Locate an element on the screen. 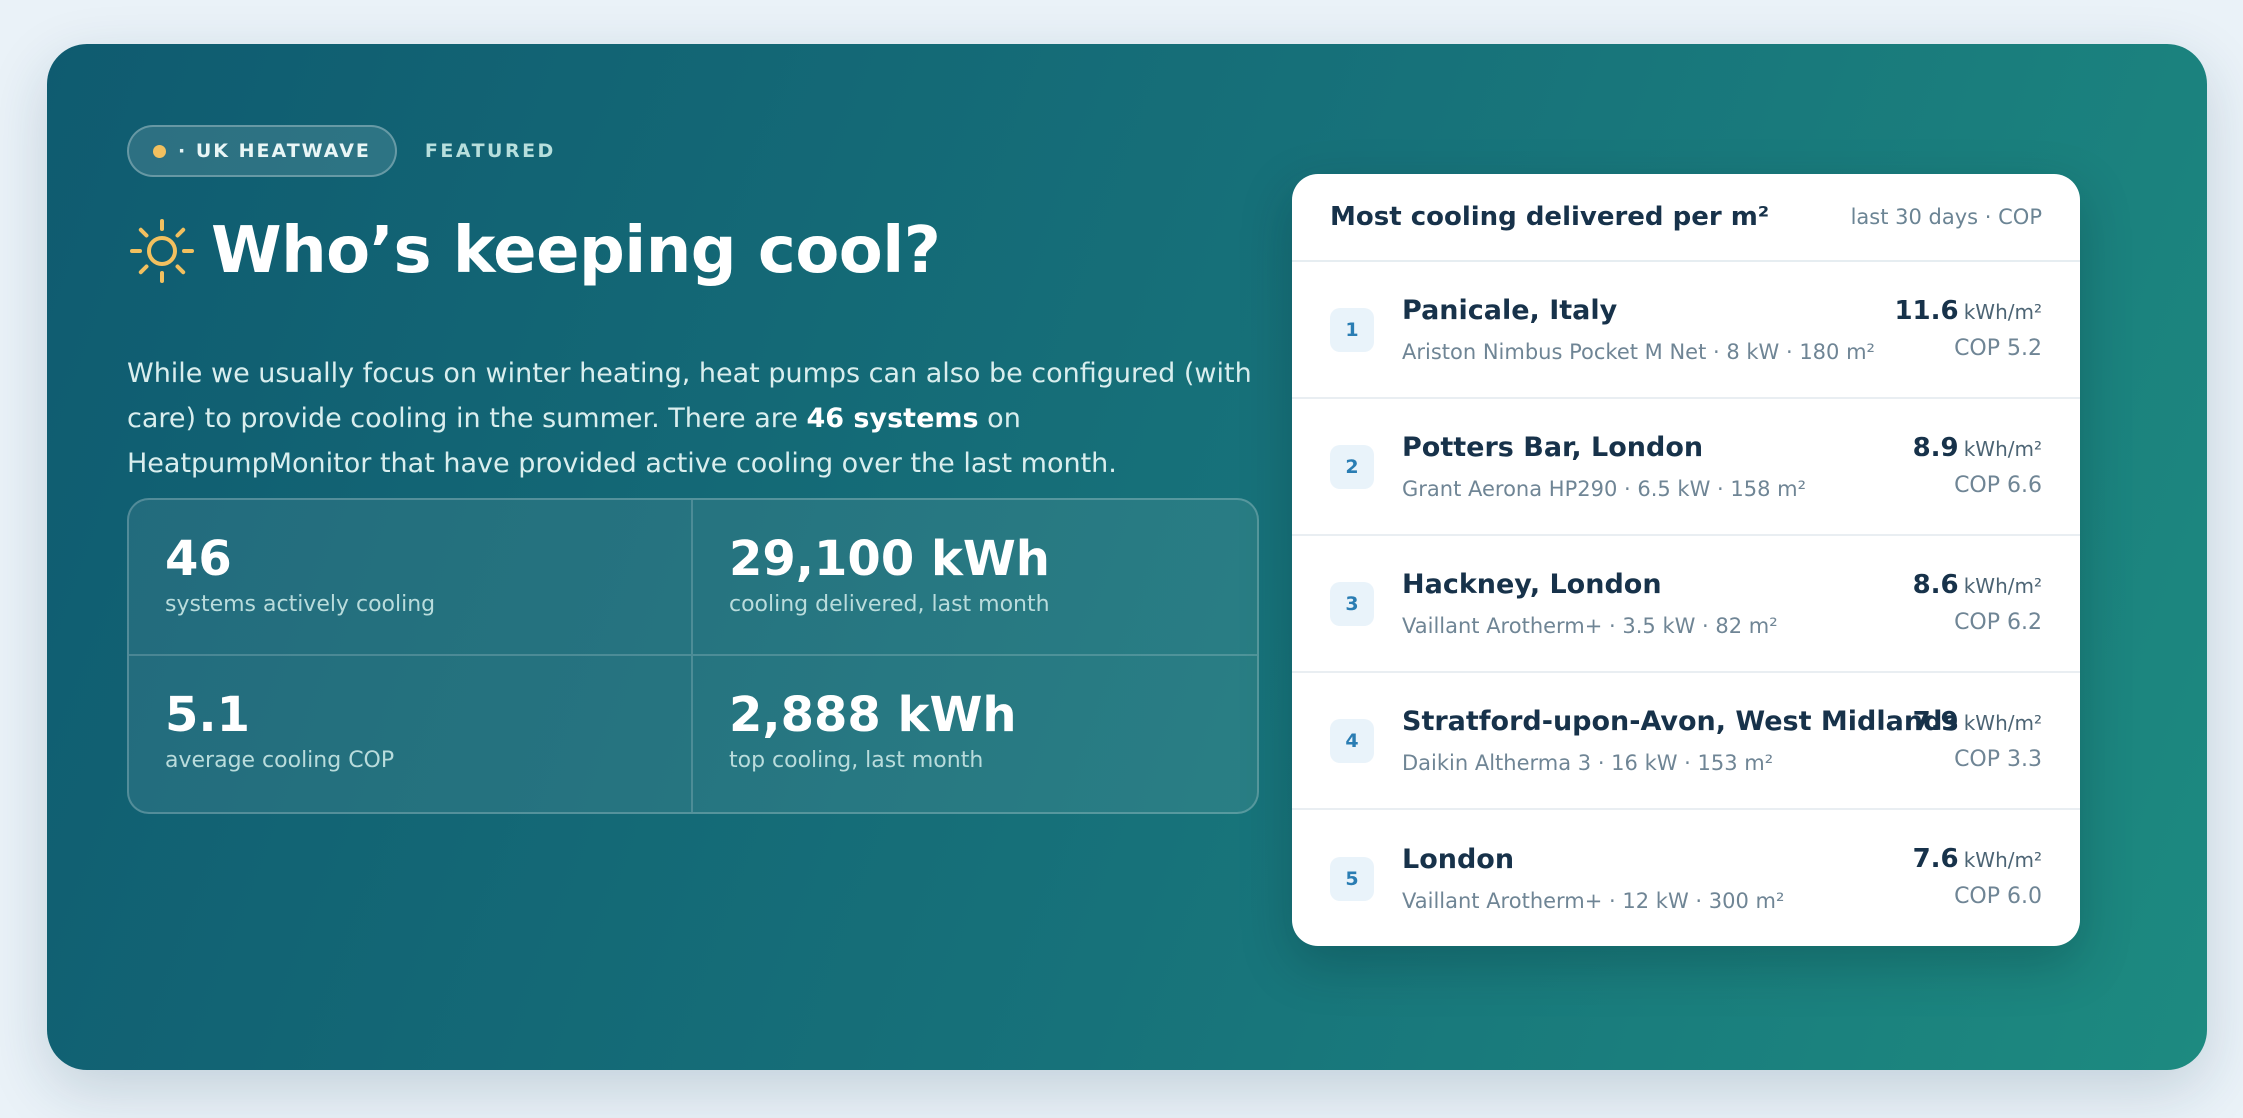 The height and width of the screenshot is (1118, 2243). stat-value: 2,888 kWh is located at coordinates (873, 715).